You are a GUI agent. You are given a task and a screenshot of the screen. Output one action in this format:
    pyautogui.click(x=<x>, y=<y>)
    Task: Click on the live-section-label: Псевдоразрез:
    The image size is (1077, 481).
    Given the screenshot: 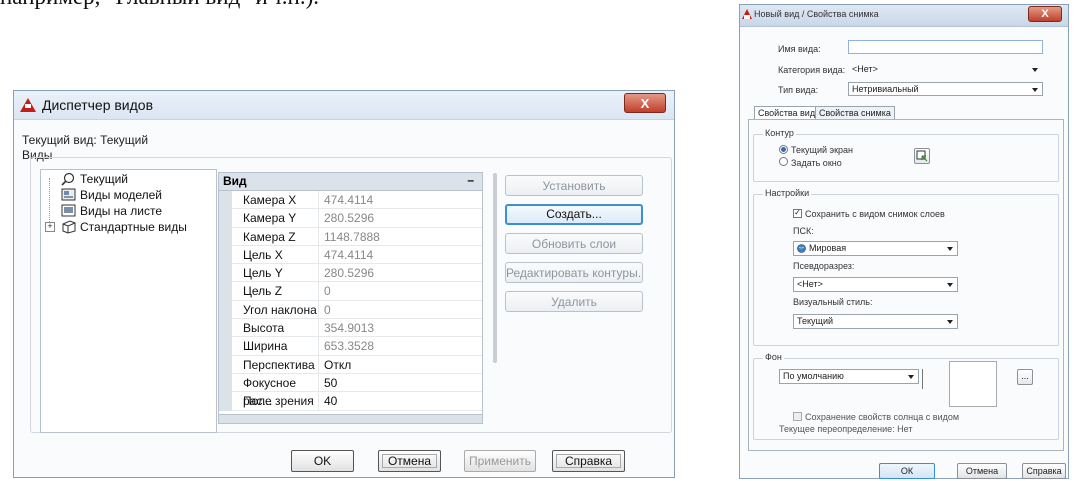 What is the action you would take?
    pyautogui.click(x=824, y=266)
    